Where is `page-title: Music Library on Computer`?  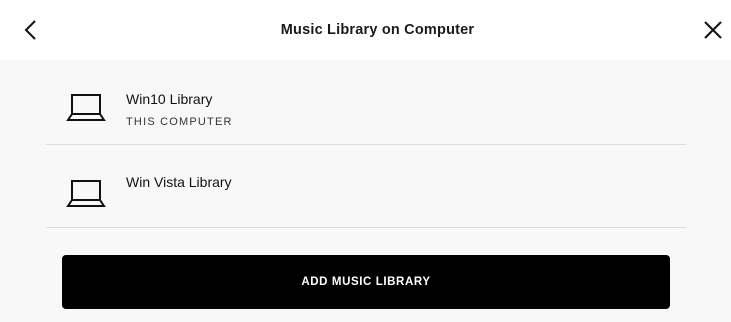
page-title: Music Library on Computer is located at coordinates (377, 30).